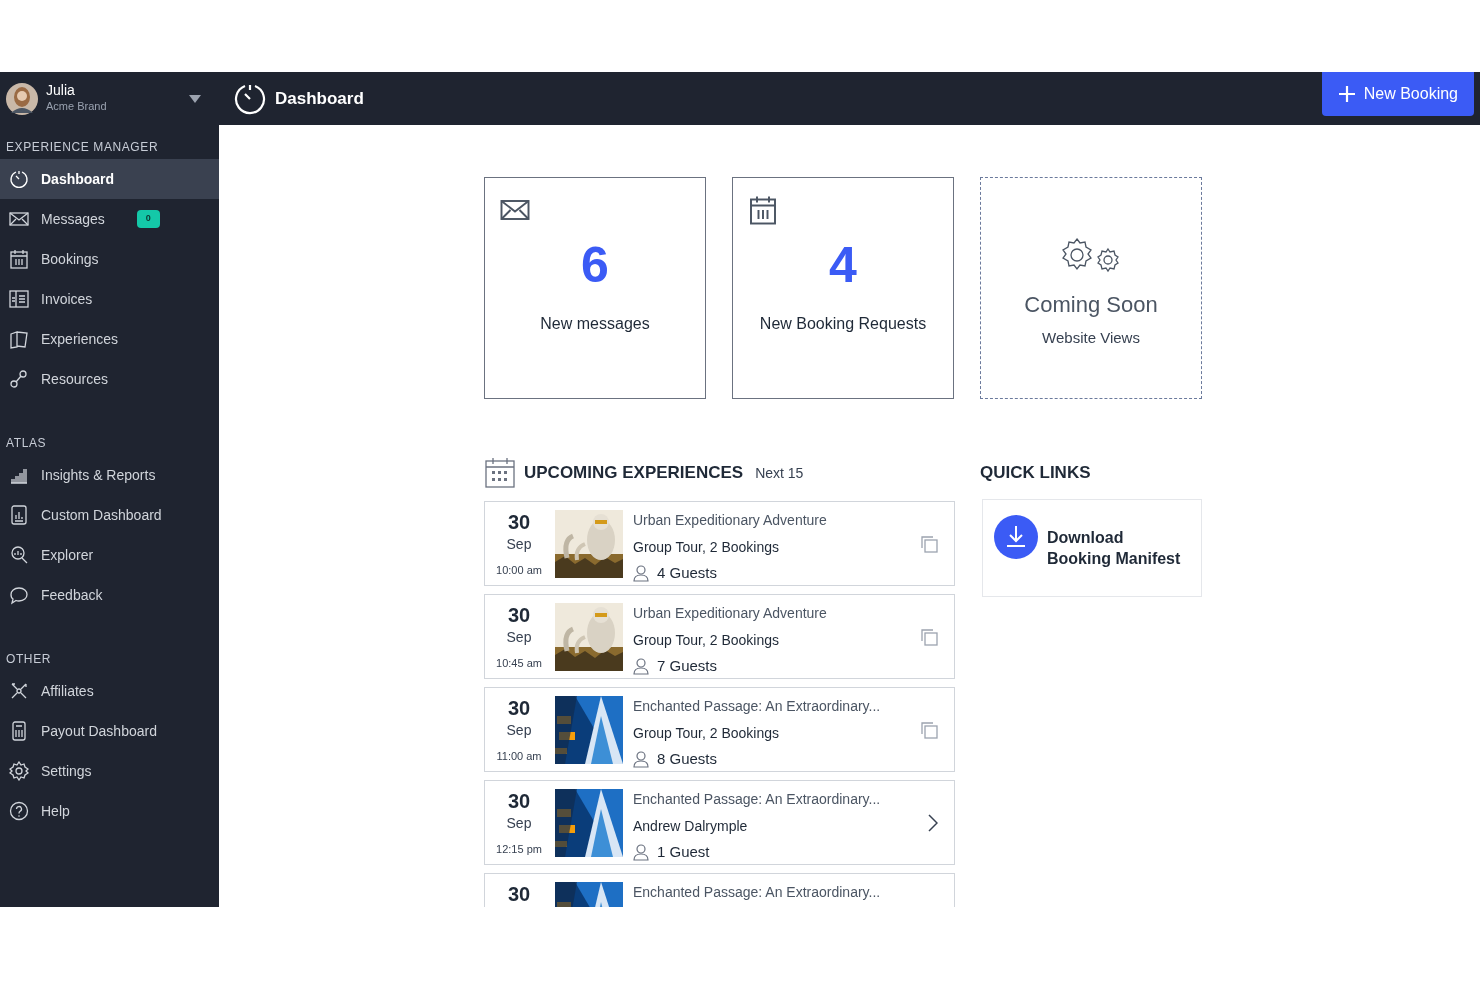  I want to click on time-label: 10:00 am, so click(519, 570).